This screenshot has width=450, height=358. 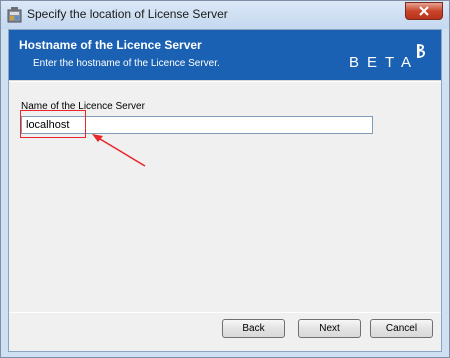 I want to click on banner-divider, so click(x=225, y=81).